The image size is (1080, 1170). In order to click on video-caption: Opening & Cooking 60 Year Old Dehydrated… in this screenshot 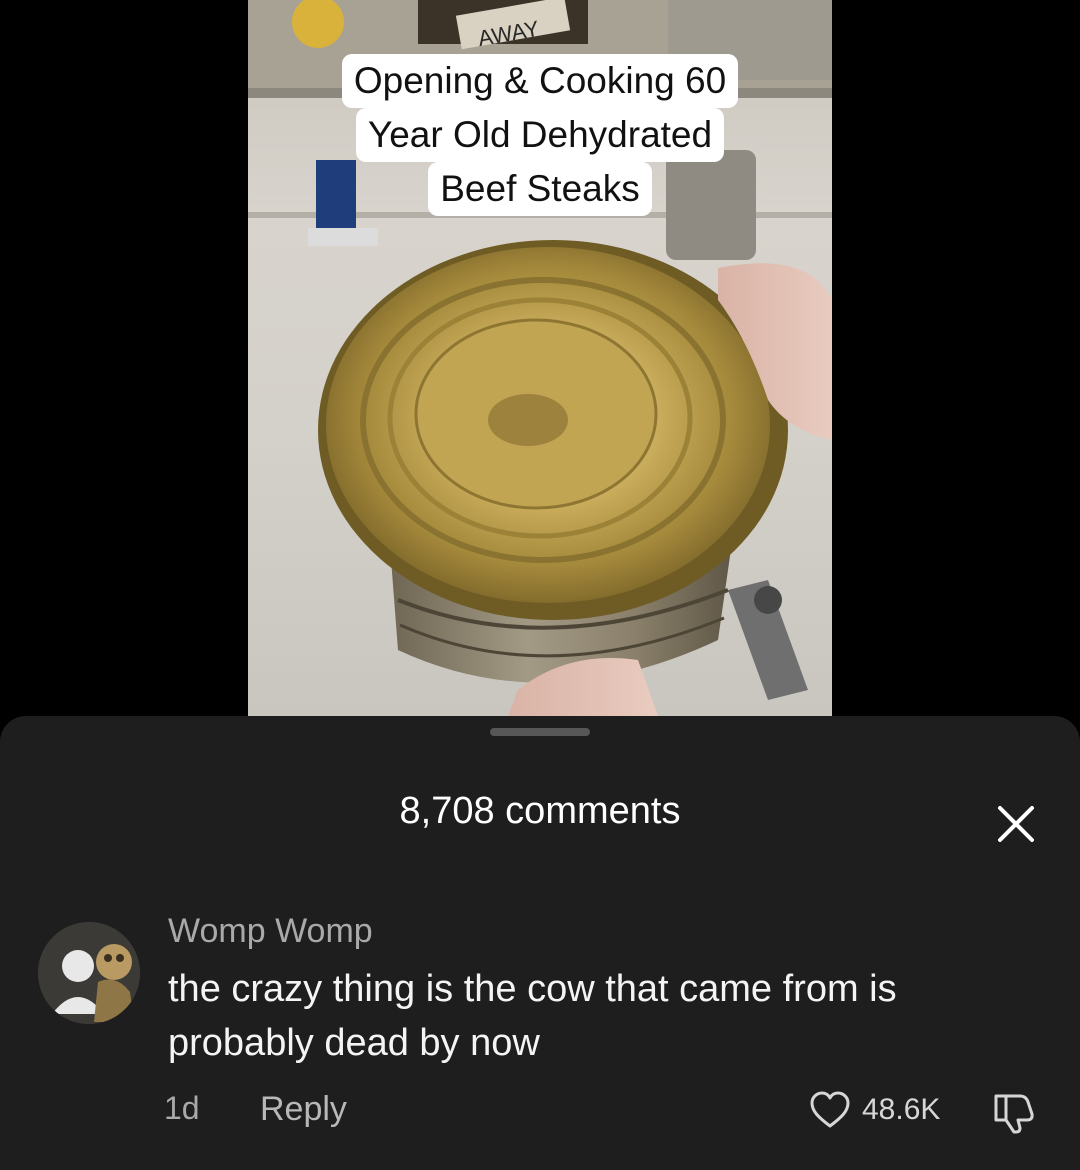, I will do `click(540, 135)`.